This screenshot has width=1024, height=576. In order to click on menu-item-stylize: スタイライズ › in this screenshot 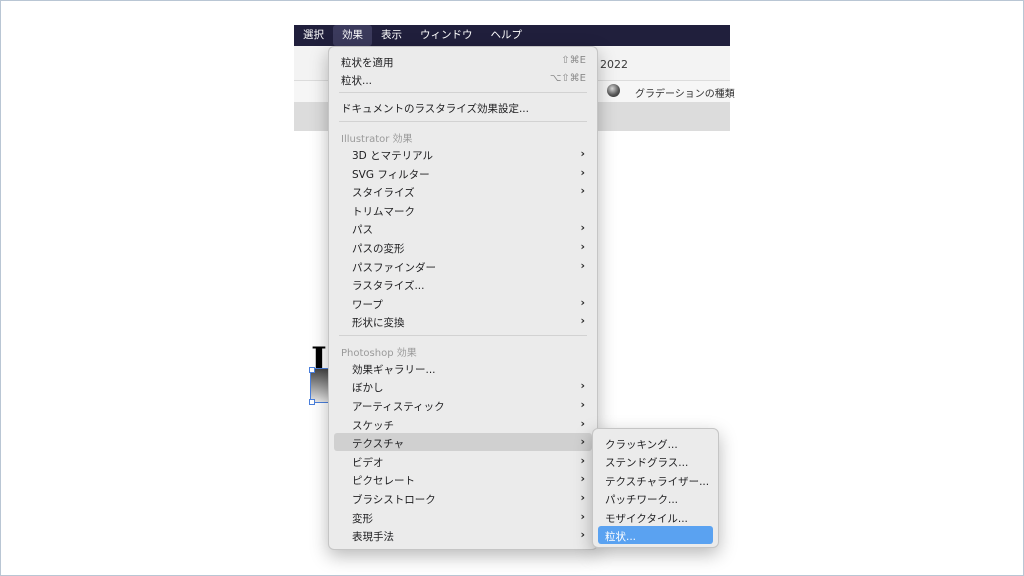, I will do `click(463, 191)`.